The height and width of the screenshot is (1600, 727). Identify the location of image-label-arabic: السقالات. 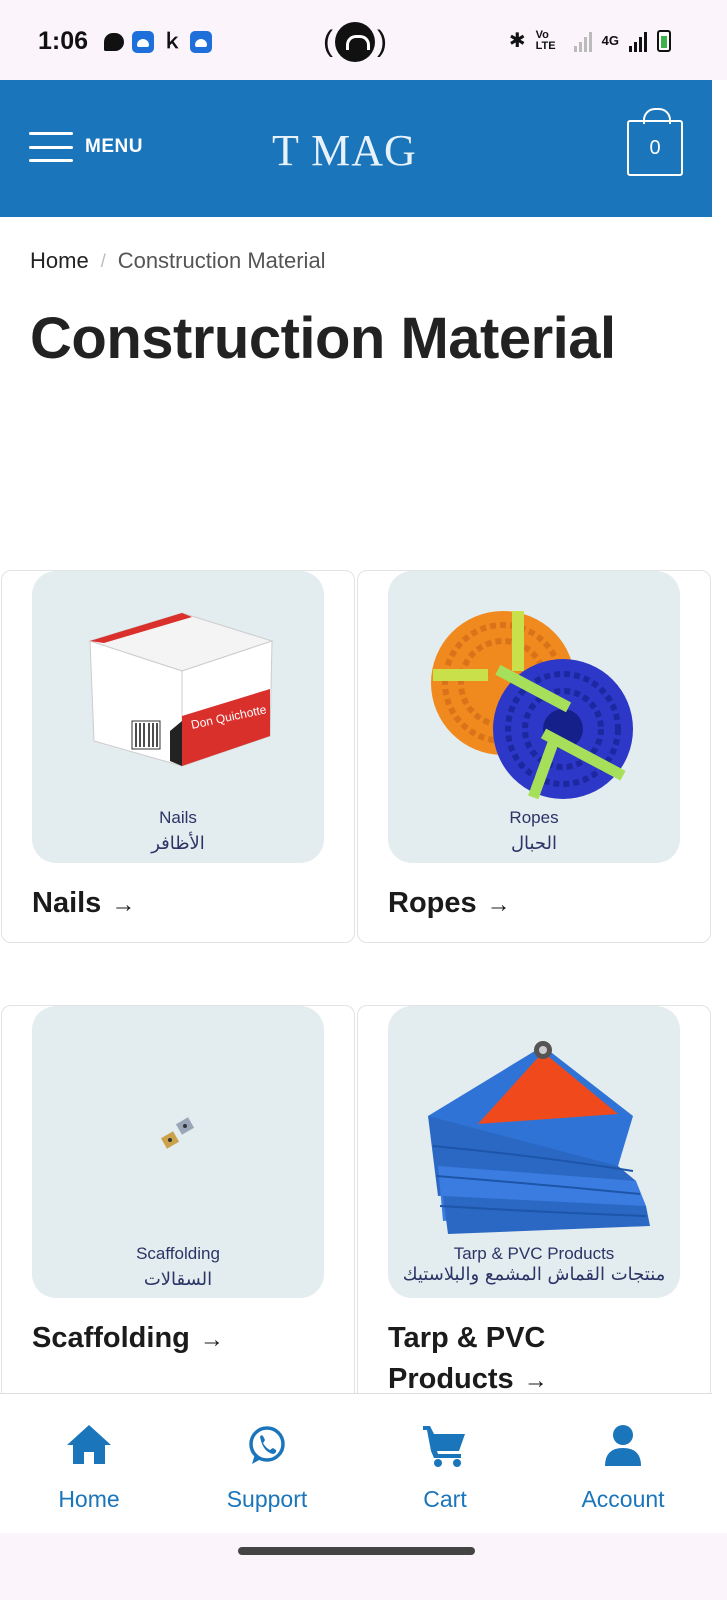
(178, 1279).